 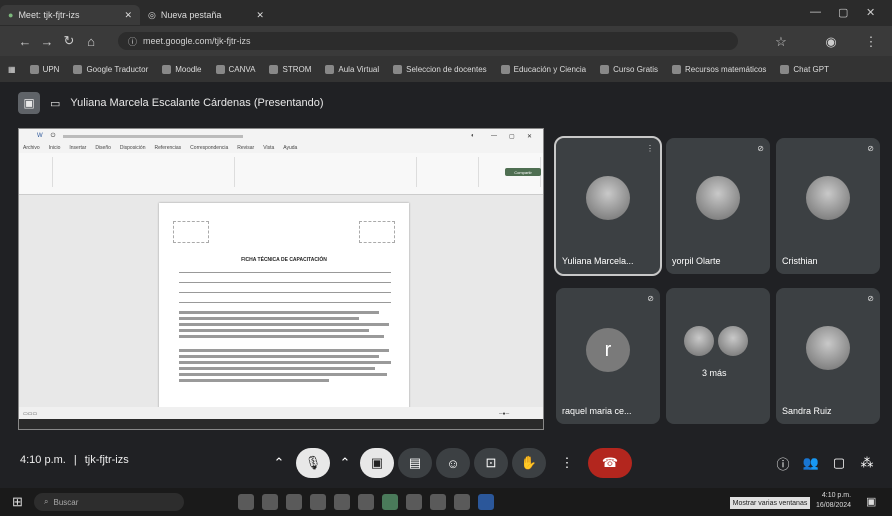 I want to click on camera-options-icon: ⌃, so click(x=345, y=463).